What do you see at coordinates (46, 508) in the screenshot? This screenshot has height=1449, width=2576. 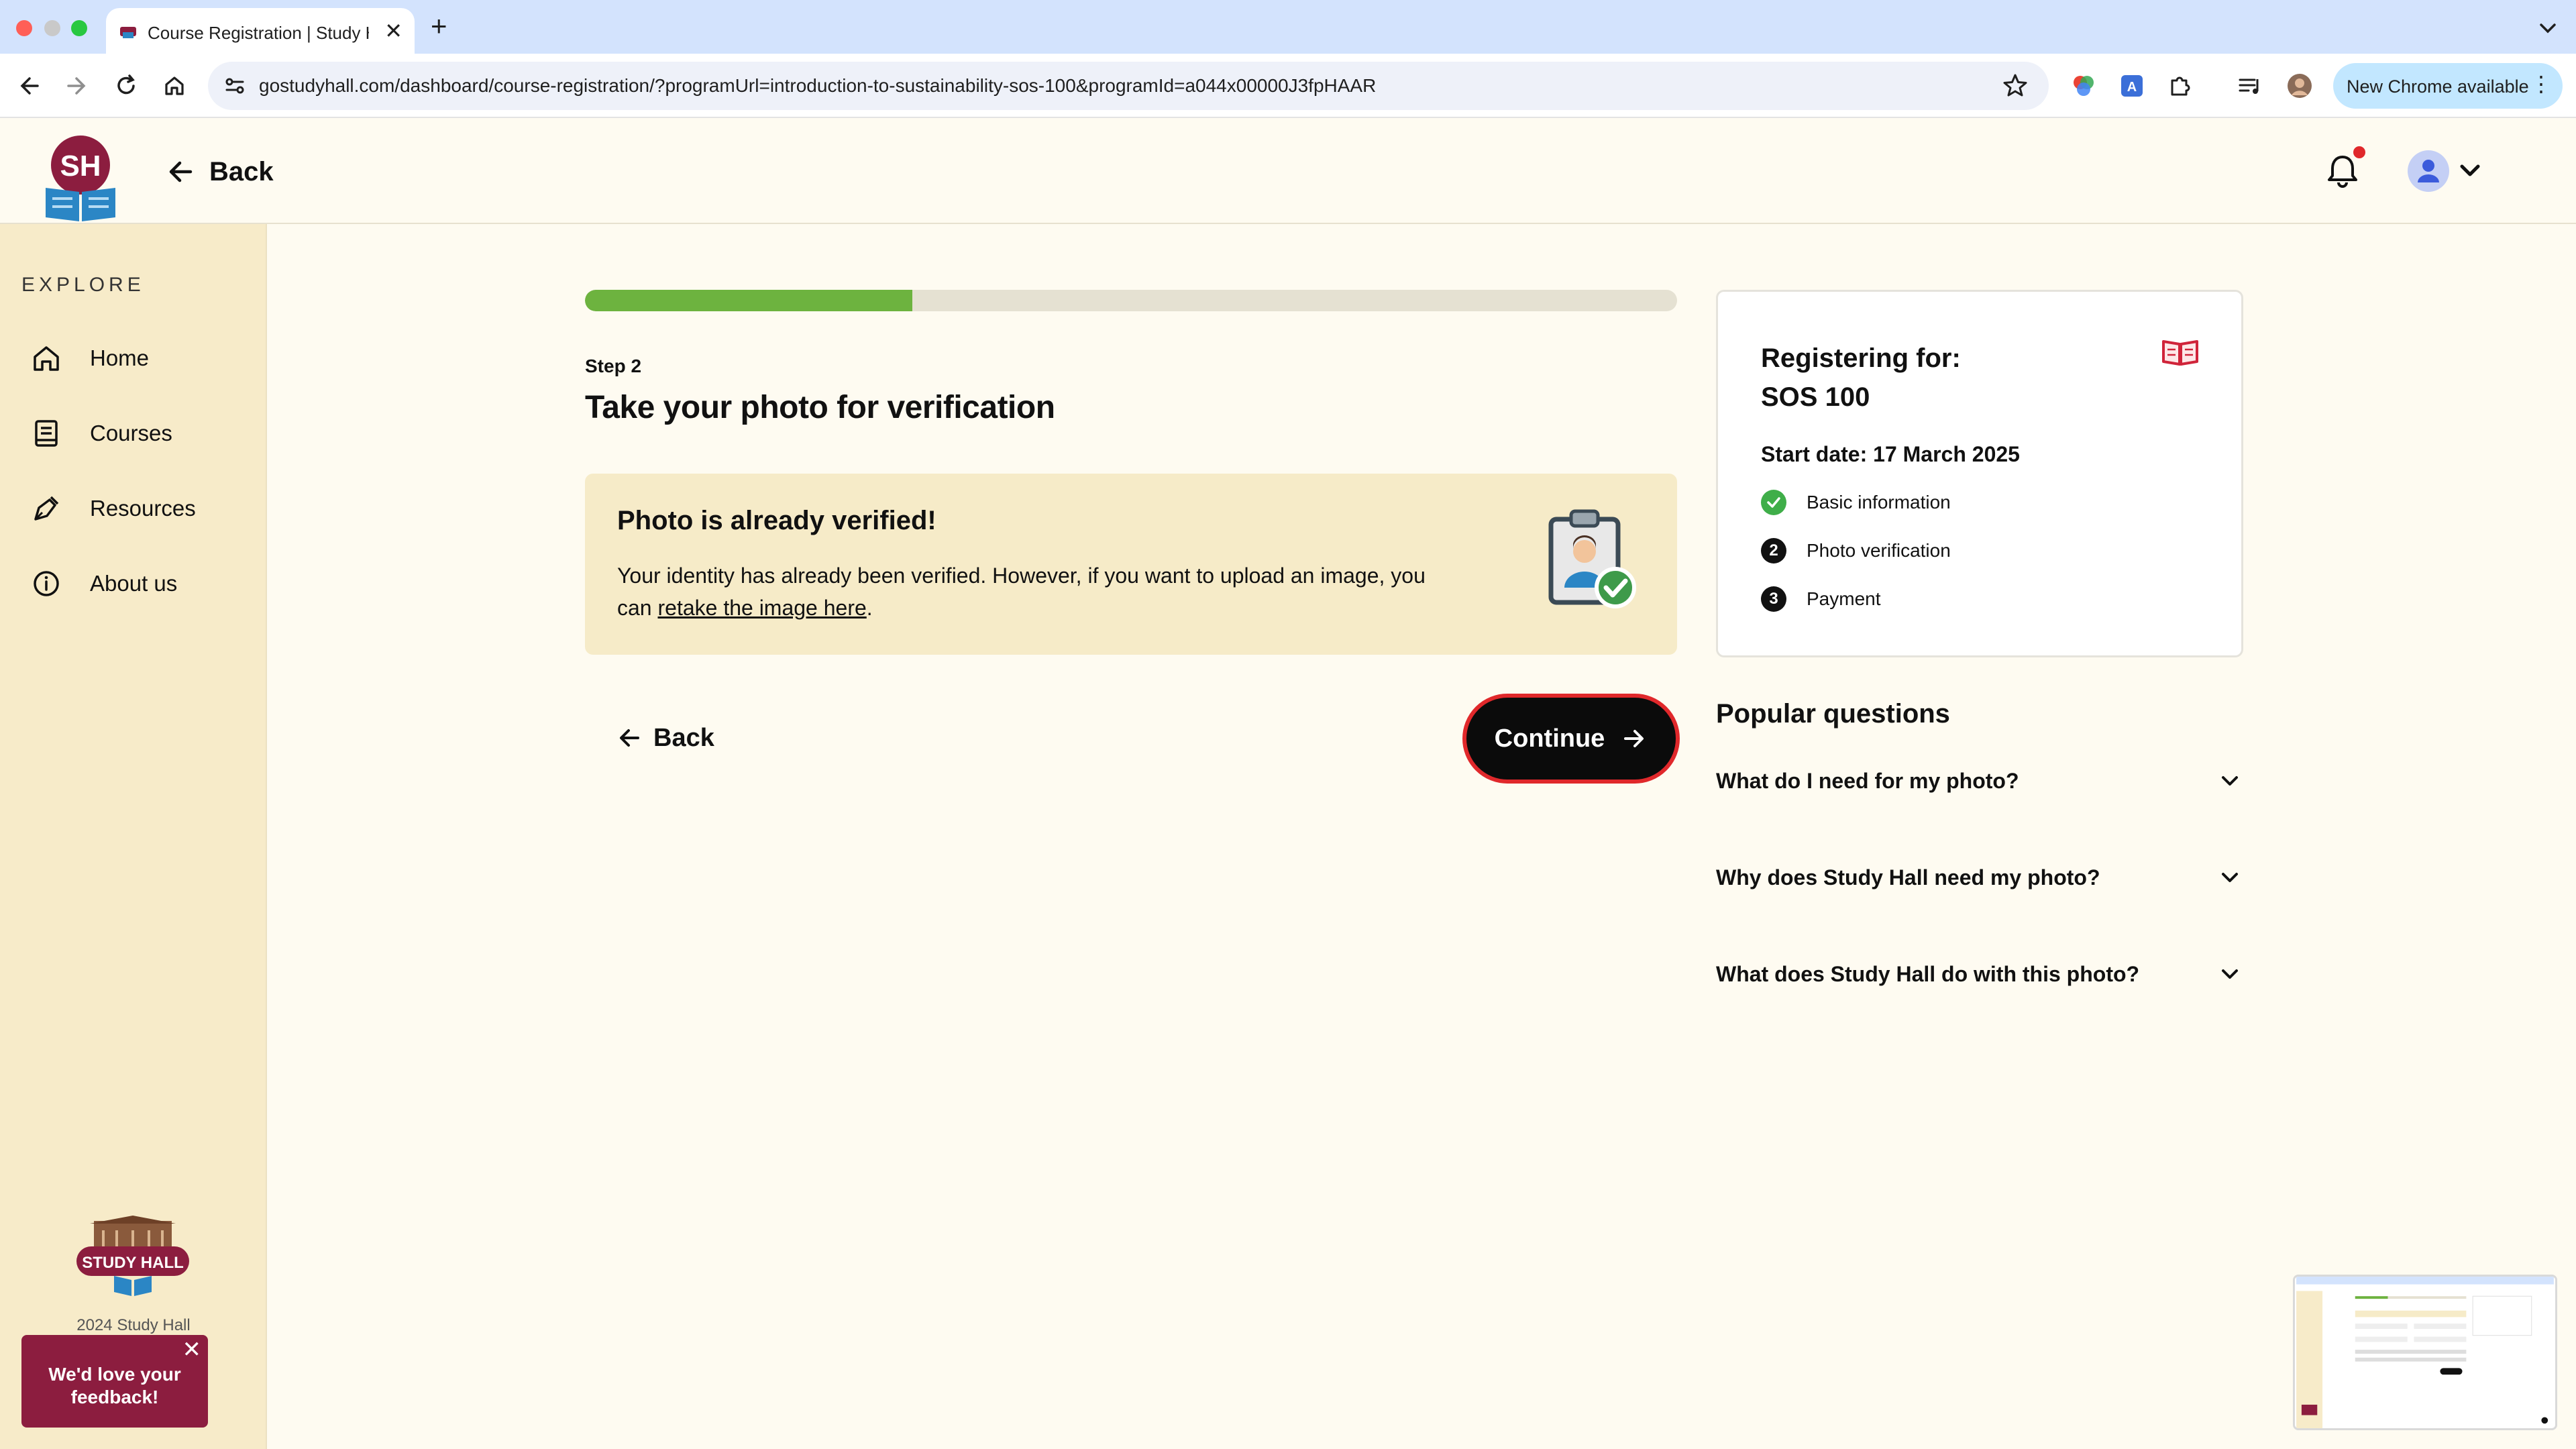 I see `resources-icon` at bounding box center [46, 508].